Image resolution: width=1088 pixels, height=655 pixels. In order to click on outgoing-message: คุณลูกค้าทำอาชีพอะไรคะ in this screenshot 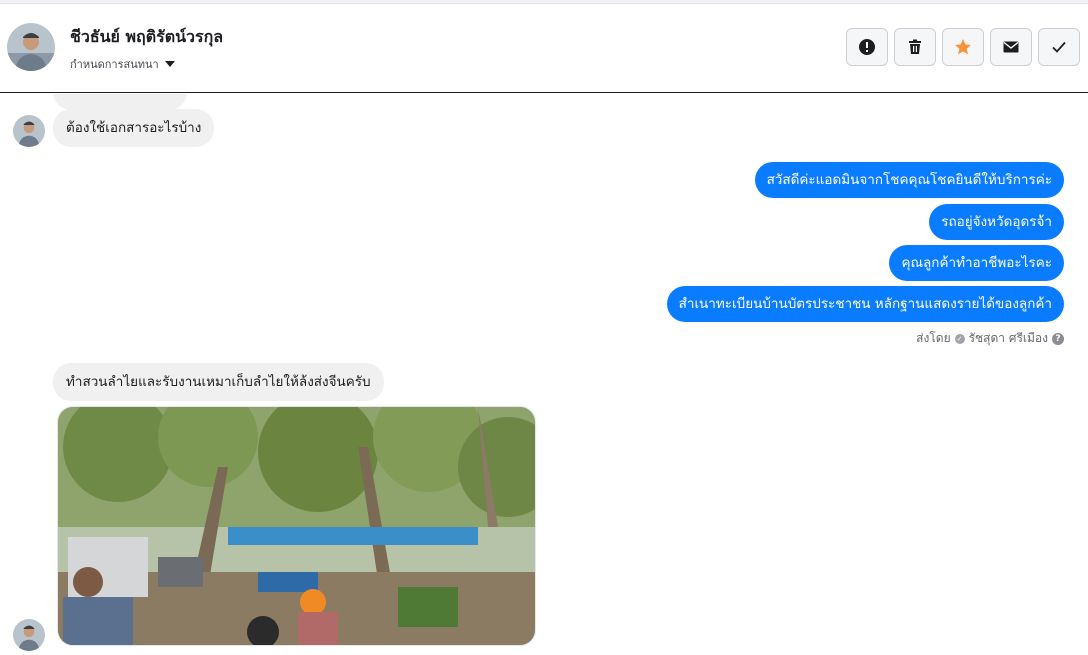, I will do `click(976, 263)`.